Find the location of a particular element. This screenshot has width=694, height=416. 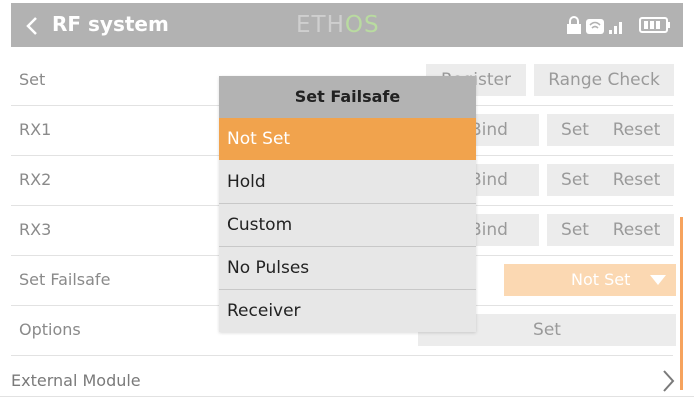

failsafe-dropdown-value: Not Set is located at coordinates (601, 279).